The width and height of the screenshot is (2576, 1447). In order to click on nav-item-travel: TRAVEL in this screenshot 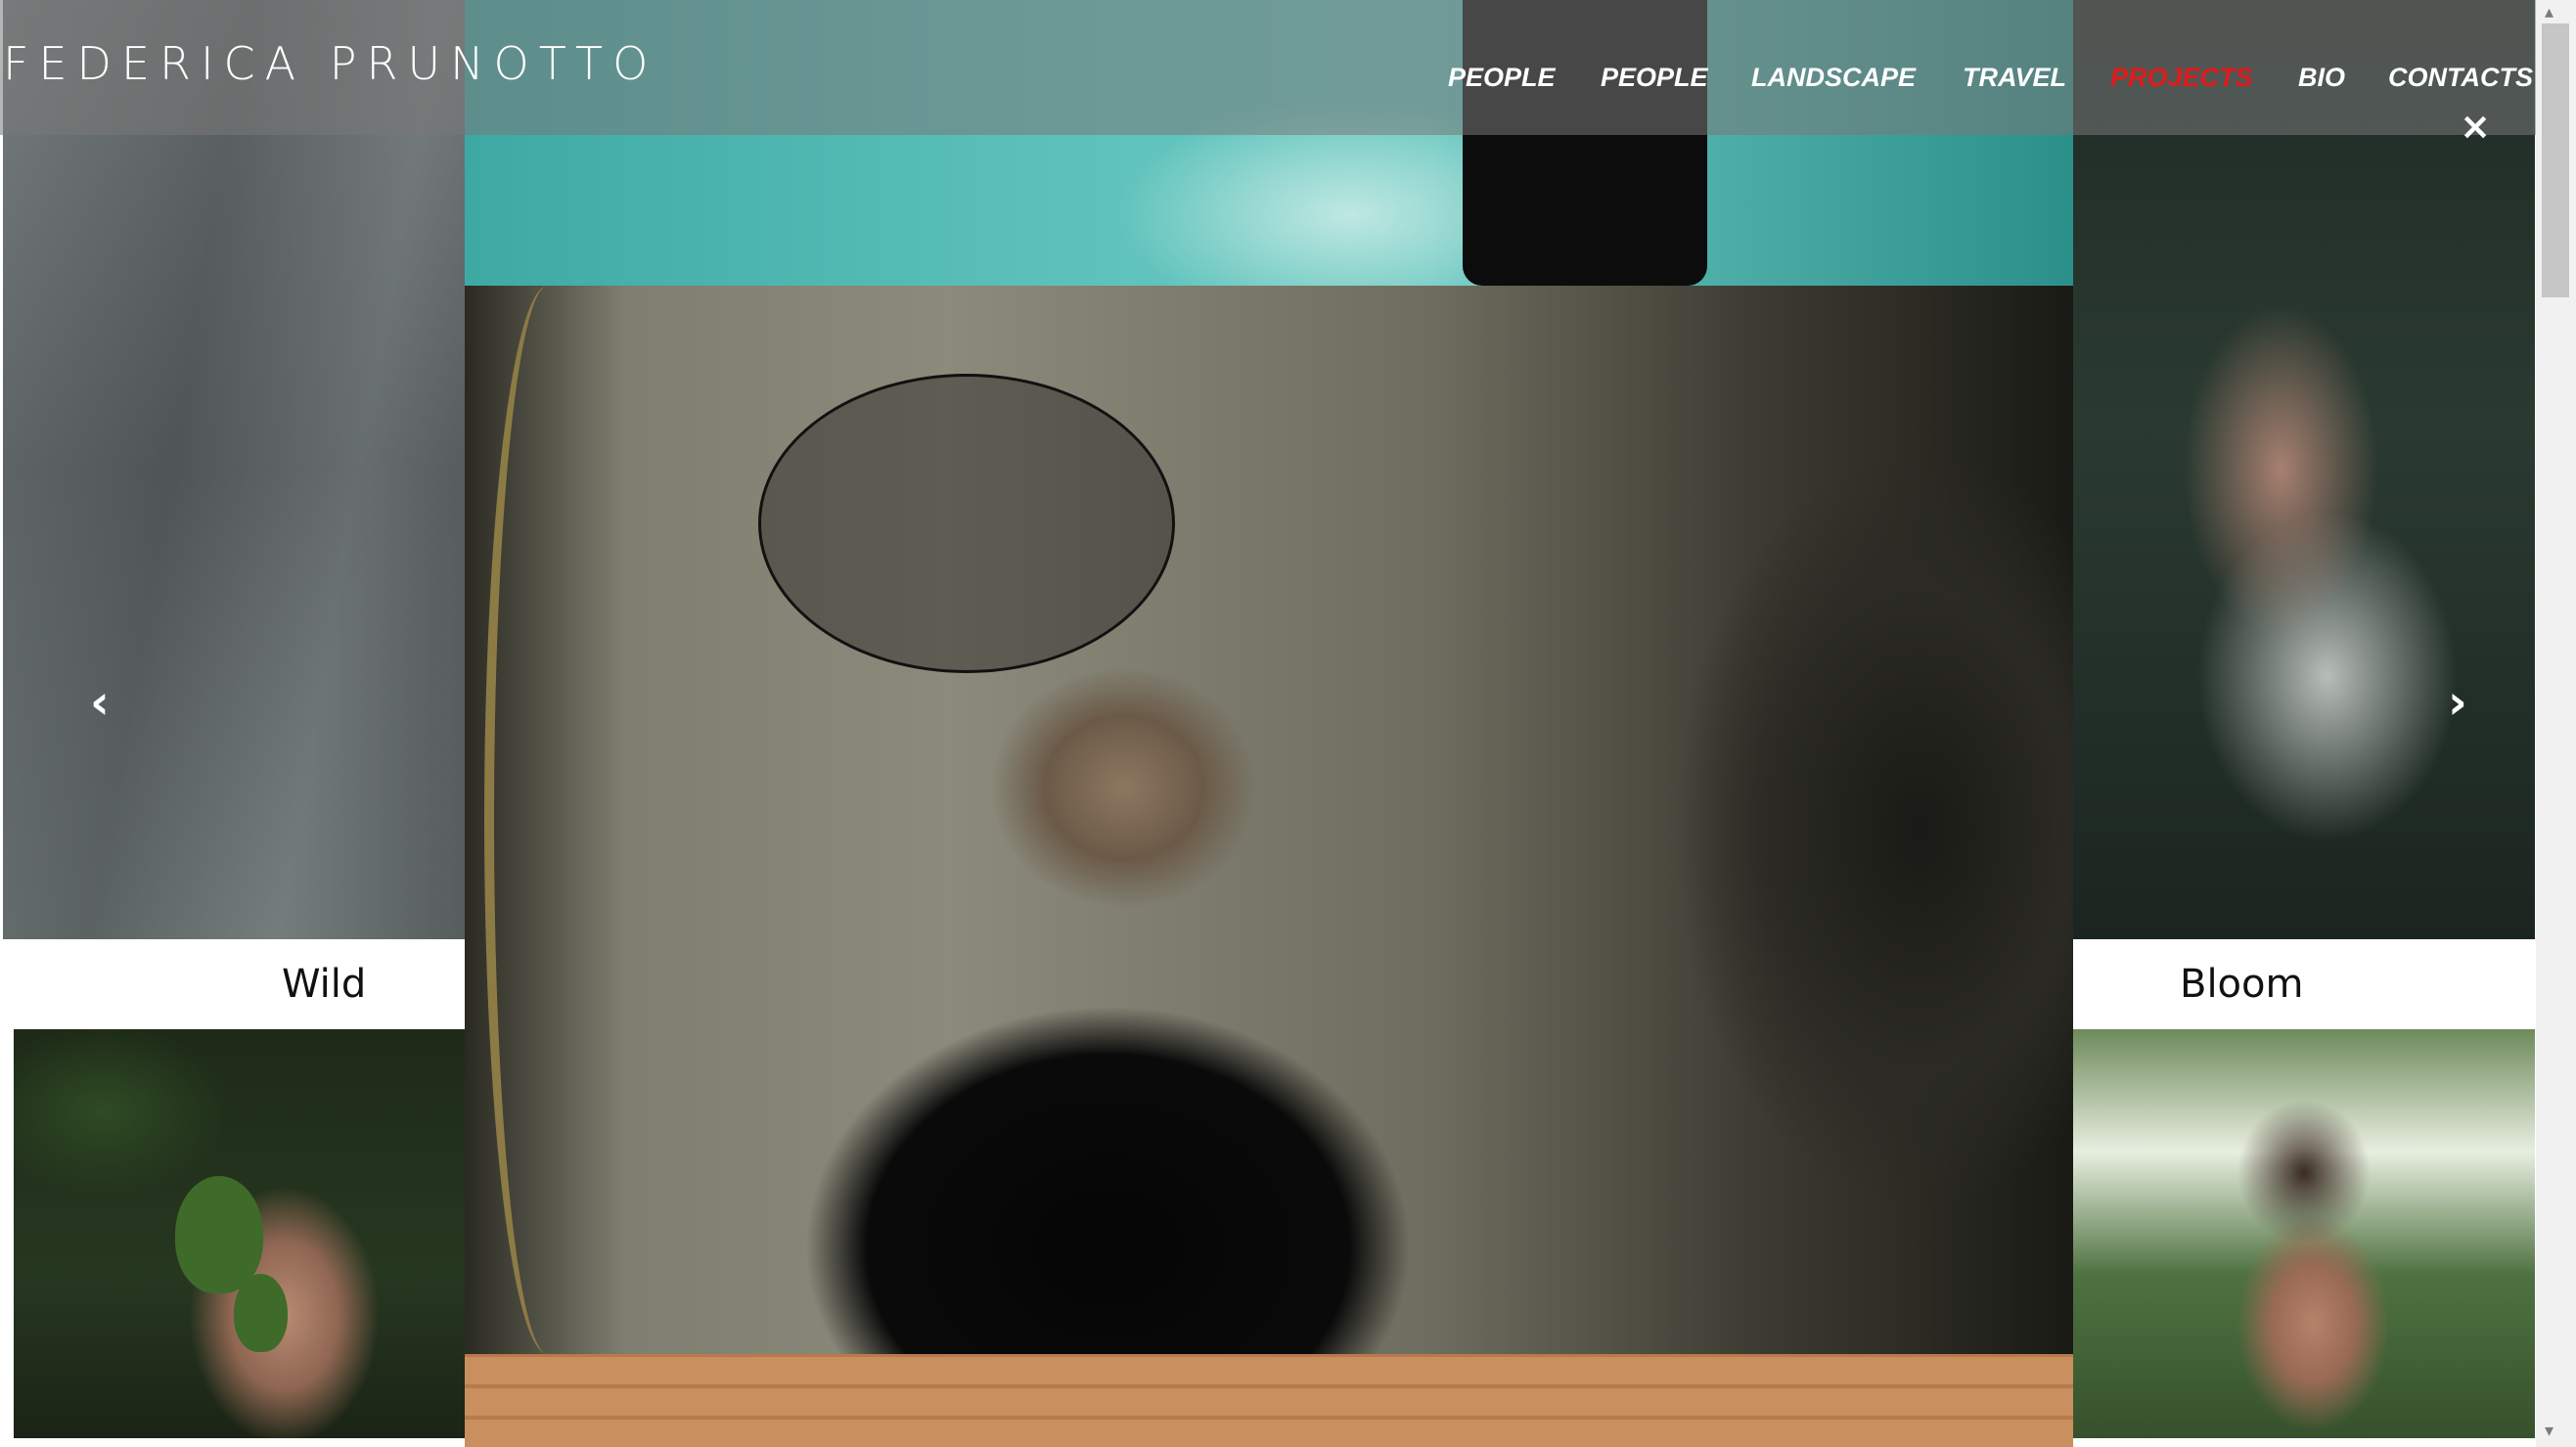, I will do `click(2014, 78)`.